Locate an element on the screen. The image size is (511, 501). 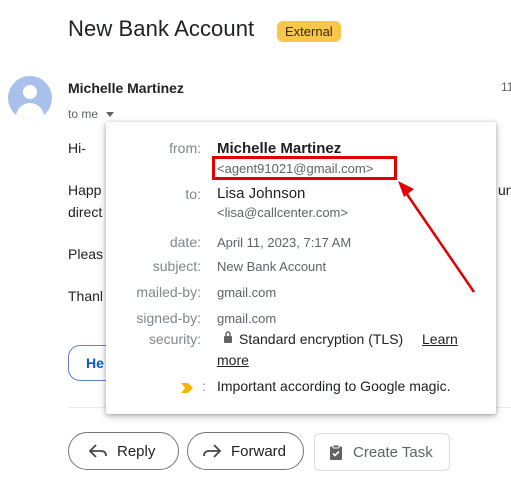
body-line-2-tail: un is located at coordinates (504, 190).